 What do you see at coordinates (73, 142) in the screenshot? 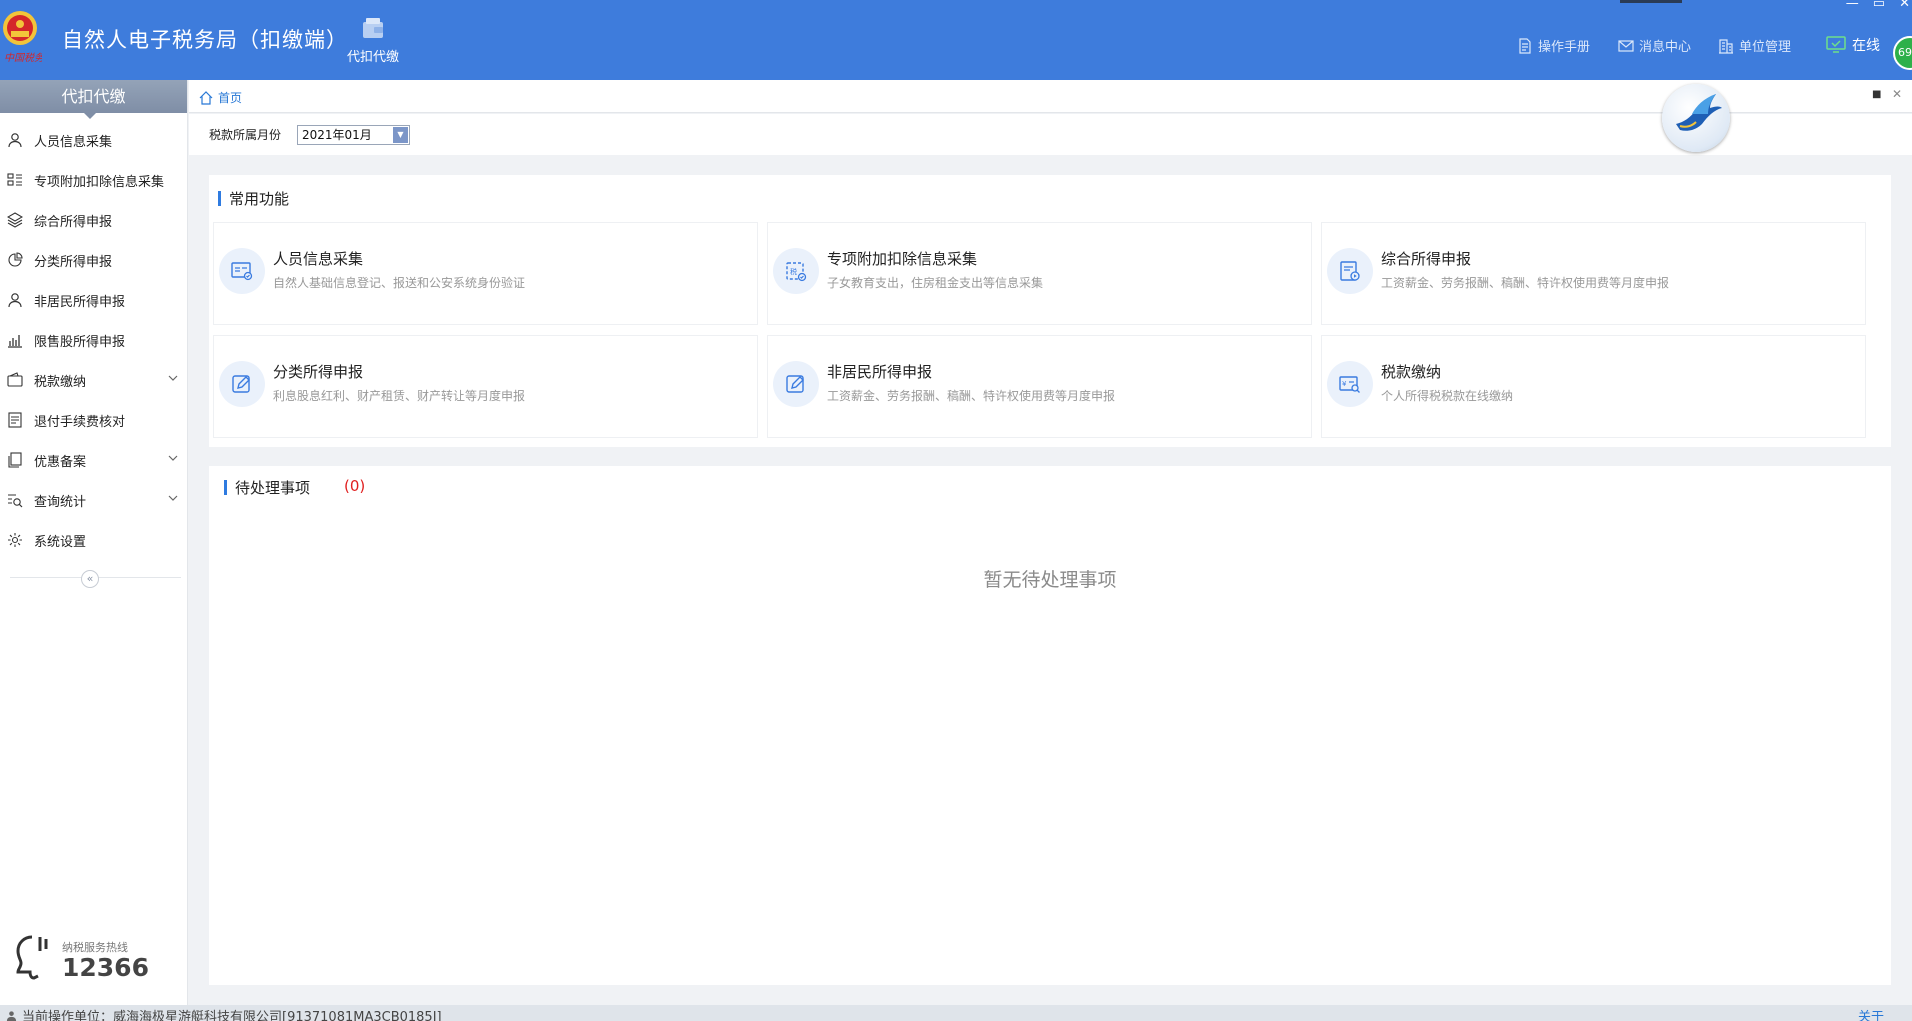
I see `sidebar-item-label: 人员信息采集` at bounding box center [73, 142].